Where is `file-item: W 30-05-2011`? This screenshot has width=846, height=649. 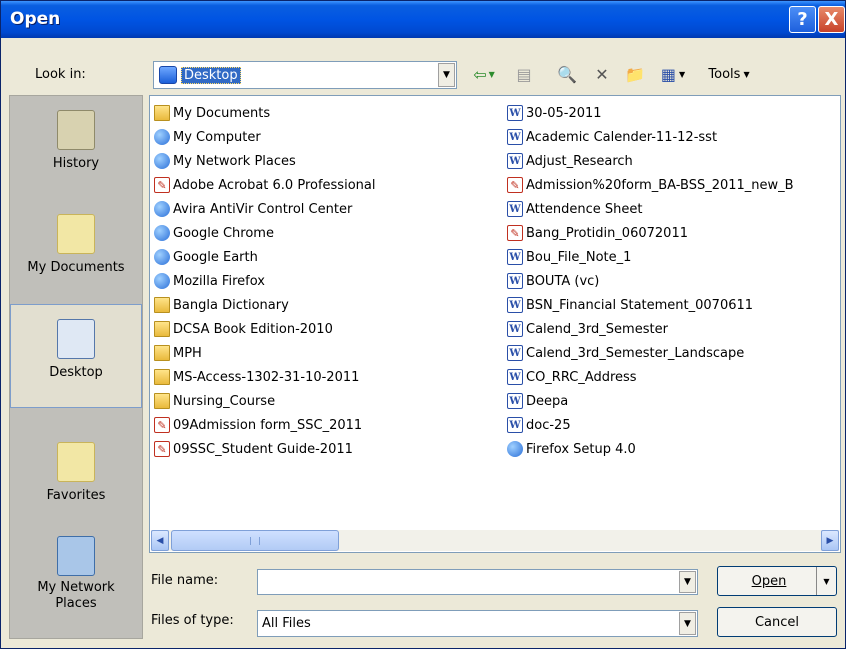 file-item: W 30-05-2011 is located at coordinates (554, 113).